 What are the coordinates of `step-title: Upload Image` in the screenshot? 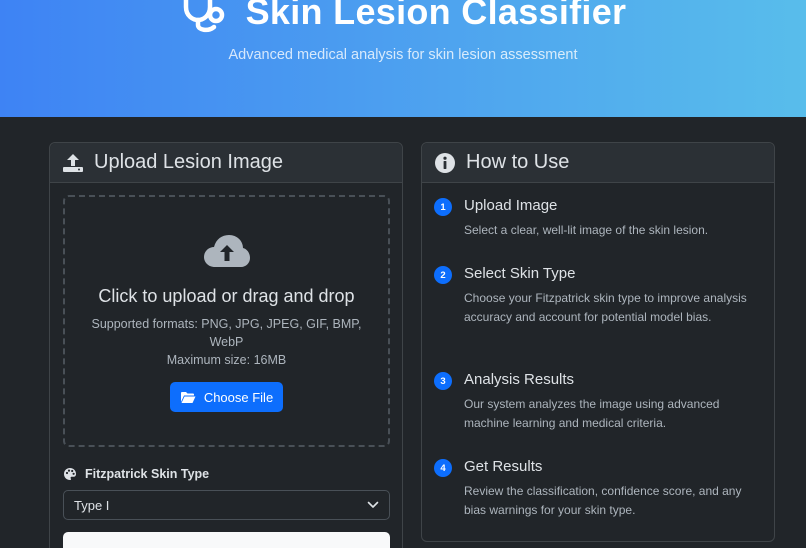 It's located at (511, 205).